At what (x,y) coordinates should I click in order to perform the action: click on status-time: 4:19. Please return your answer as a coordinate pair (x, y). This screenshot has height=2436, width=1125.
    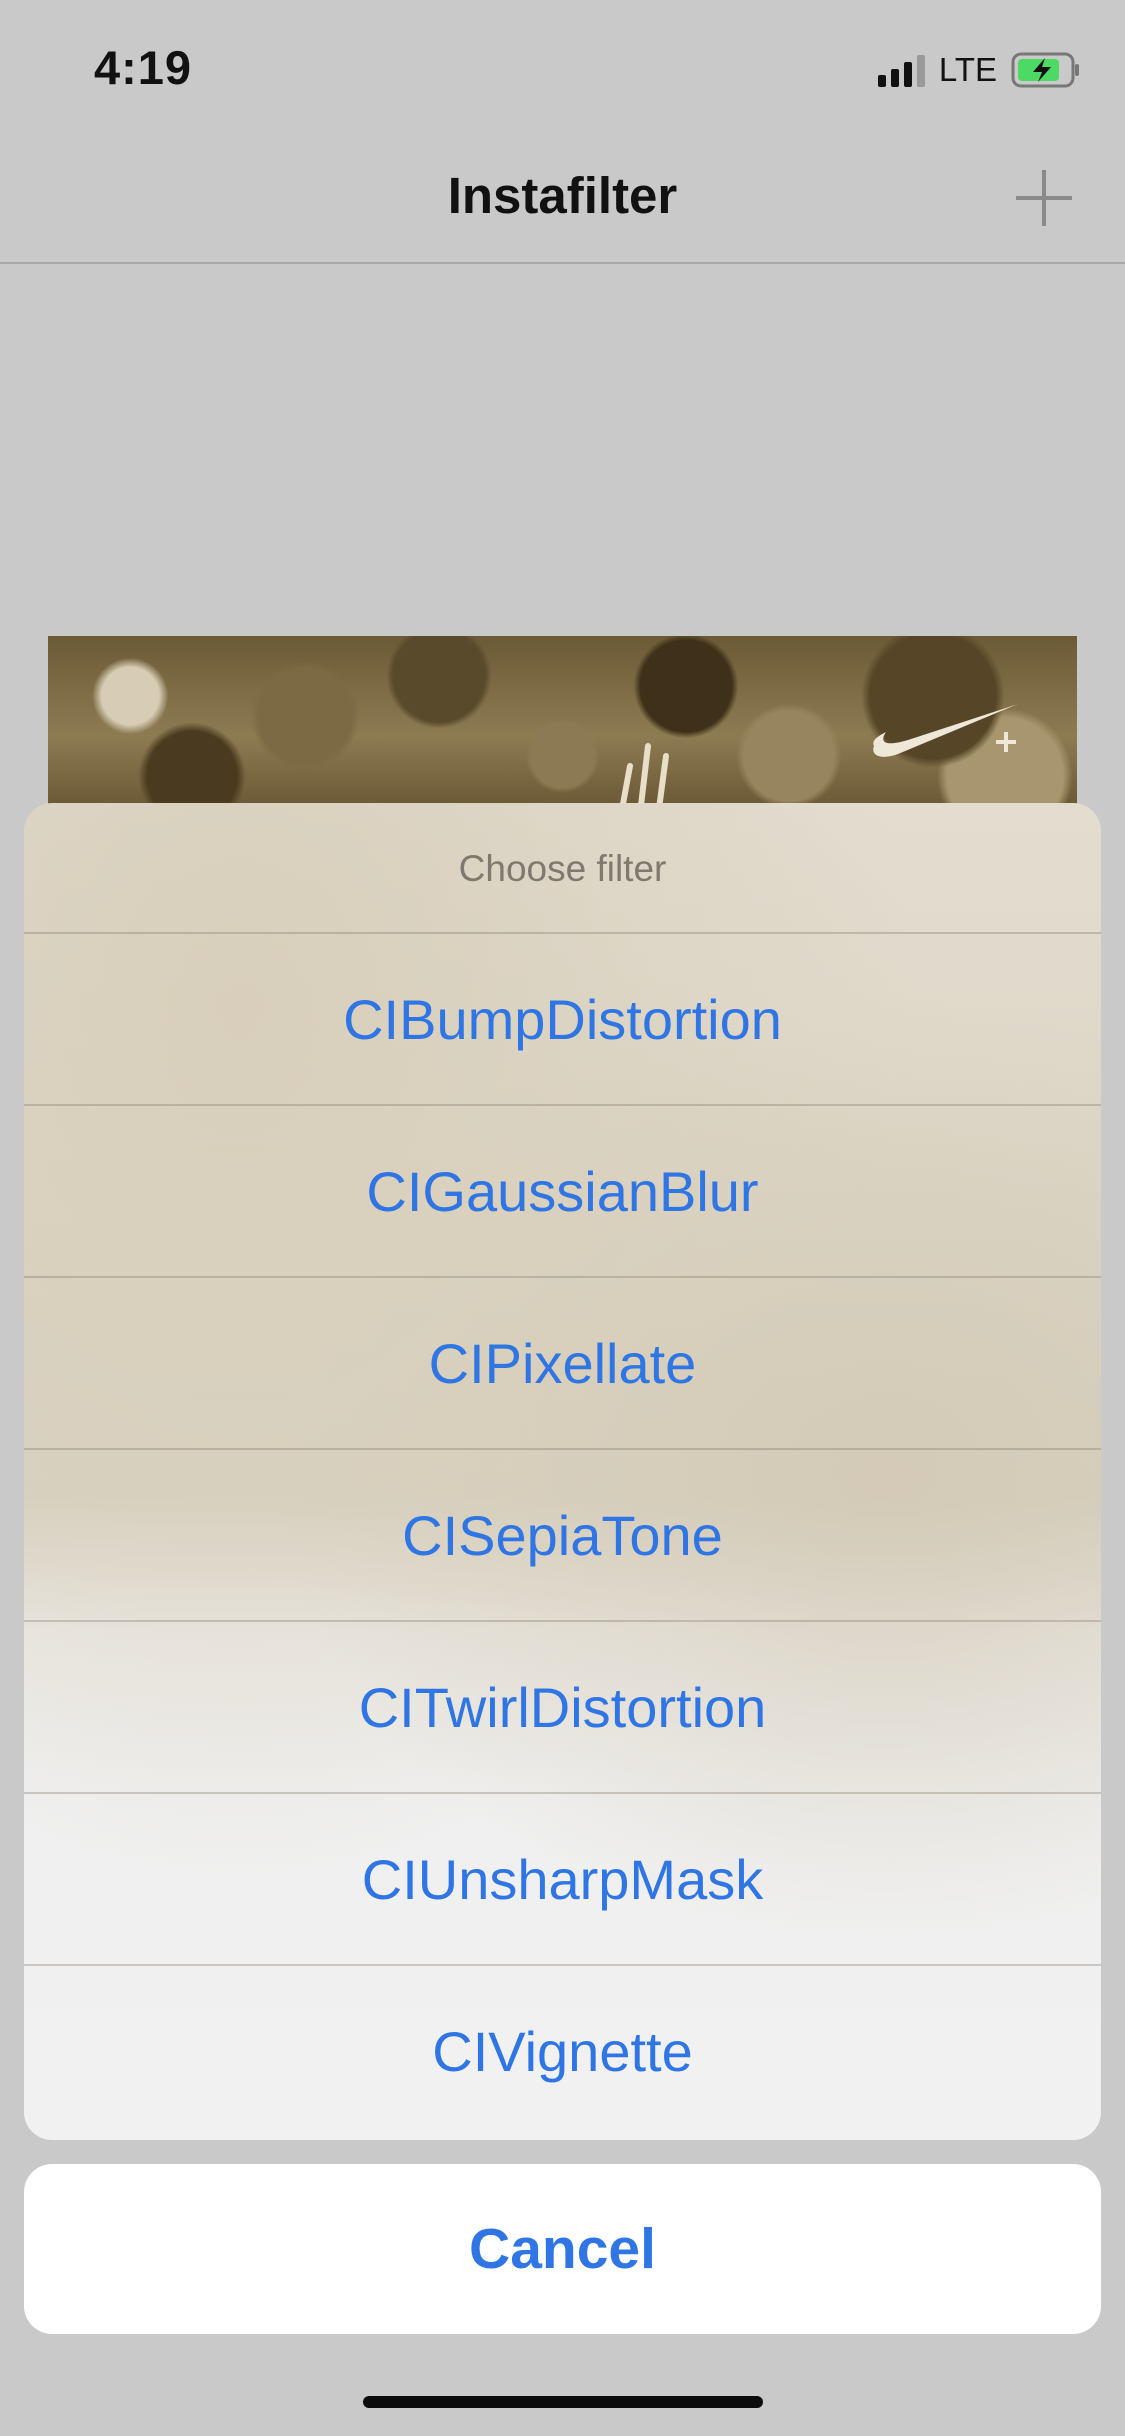
    Looking at the image, I should click on (143, 67).